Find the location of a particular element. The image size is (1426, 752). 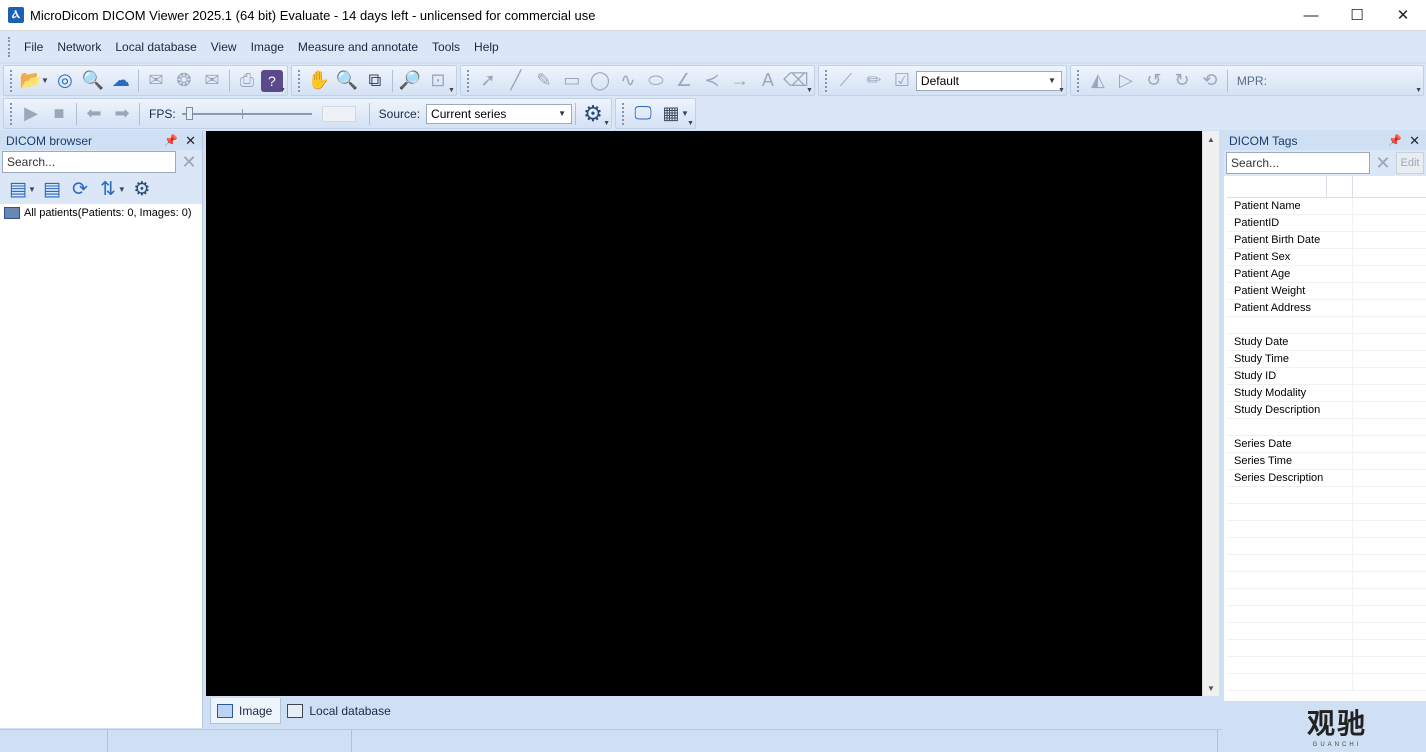

angle-icon: ∠ is located at coordinates (684, 81).